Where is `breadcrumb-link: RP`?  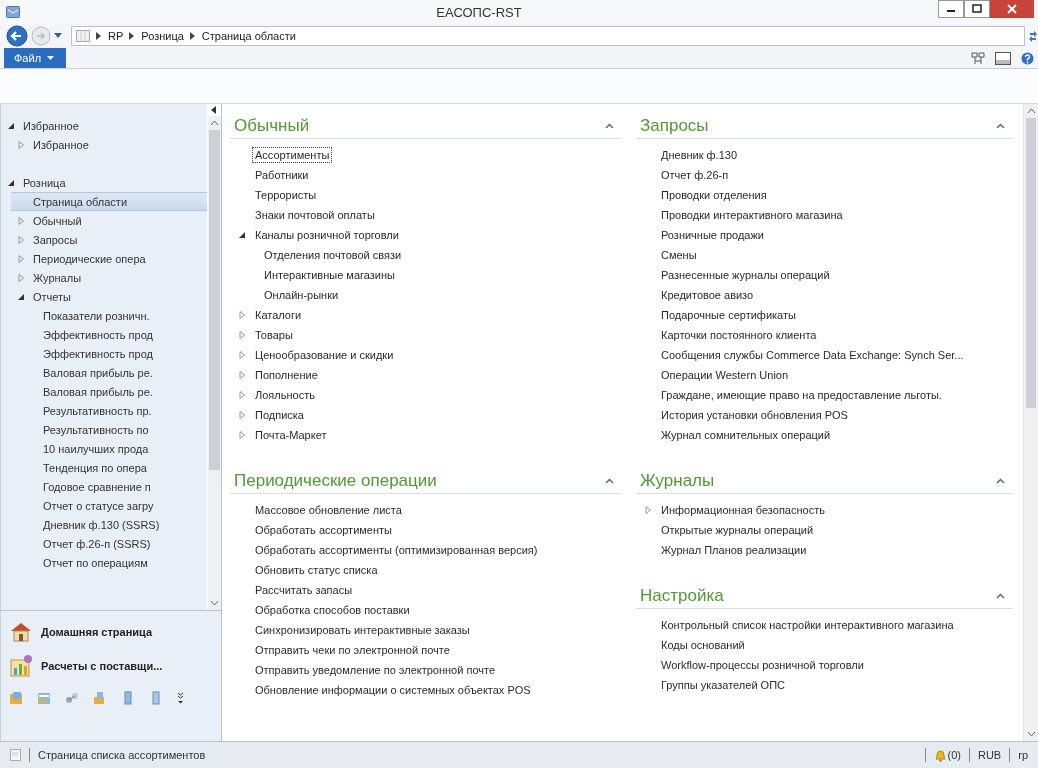
breadcrumb-link: RP is located at coordinates (116, 36).